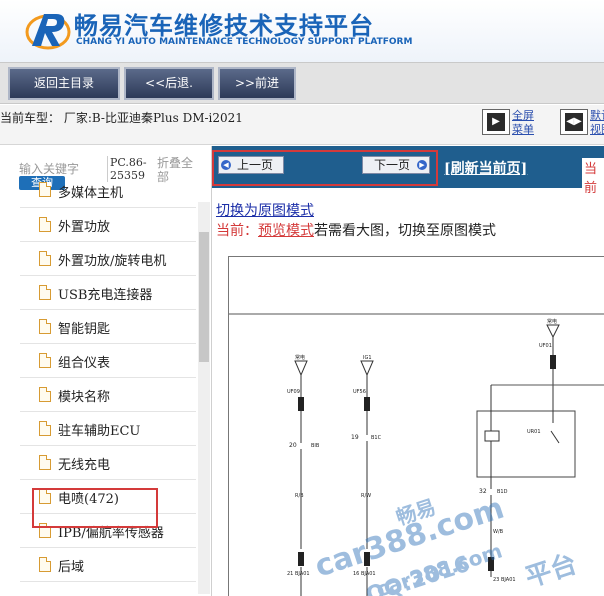 The width and height of the screenshot is (604, 596). Describe the element at coordinates (359, 392) in the screenshot. I see `fuse-uf56-name: UF56` at that location.